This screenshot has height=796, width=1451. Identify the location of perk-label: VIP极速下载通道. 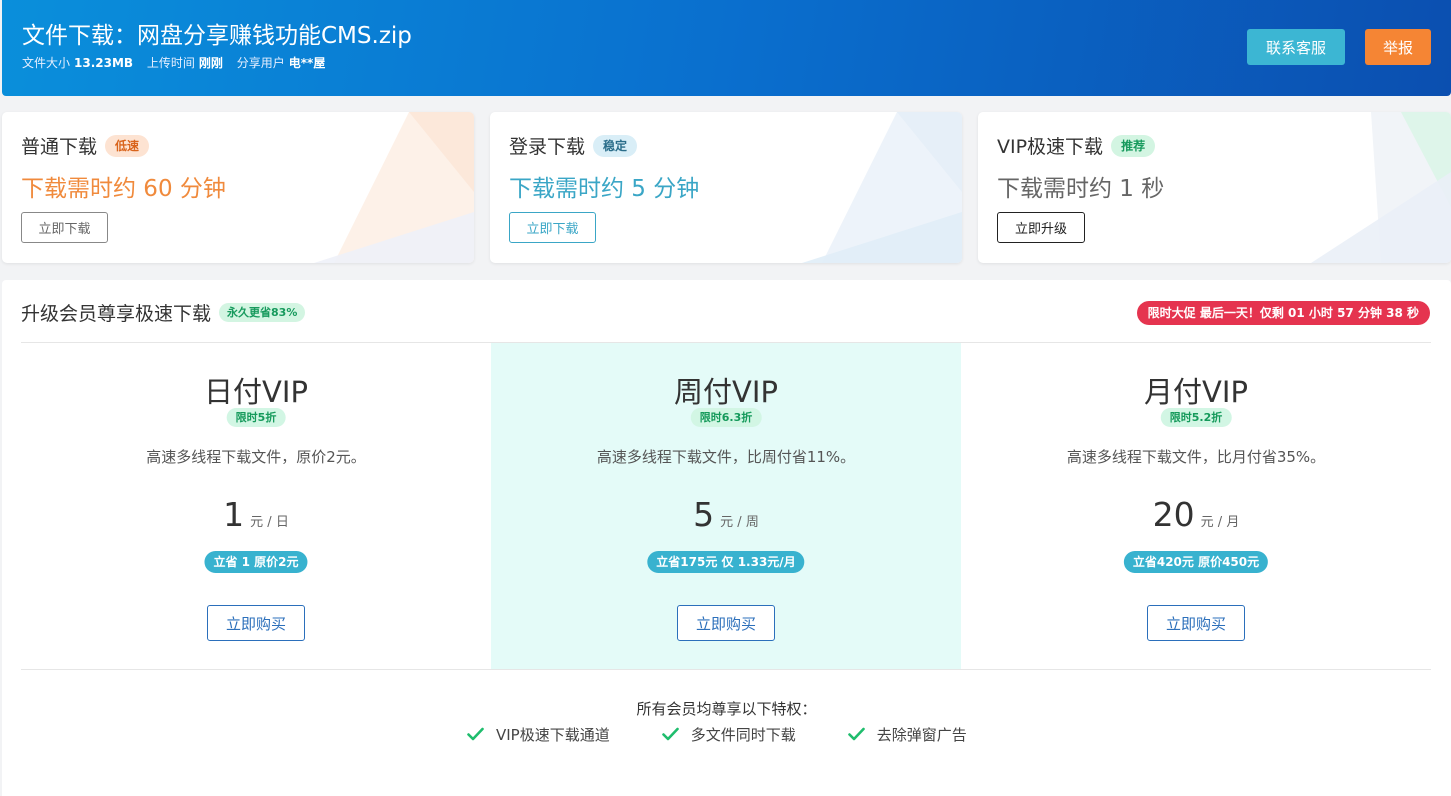
(553, 734).